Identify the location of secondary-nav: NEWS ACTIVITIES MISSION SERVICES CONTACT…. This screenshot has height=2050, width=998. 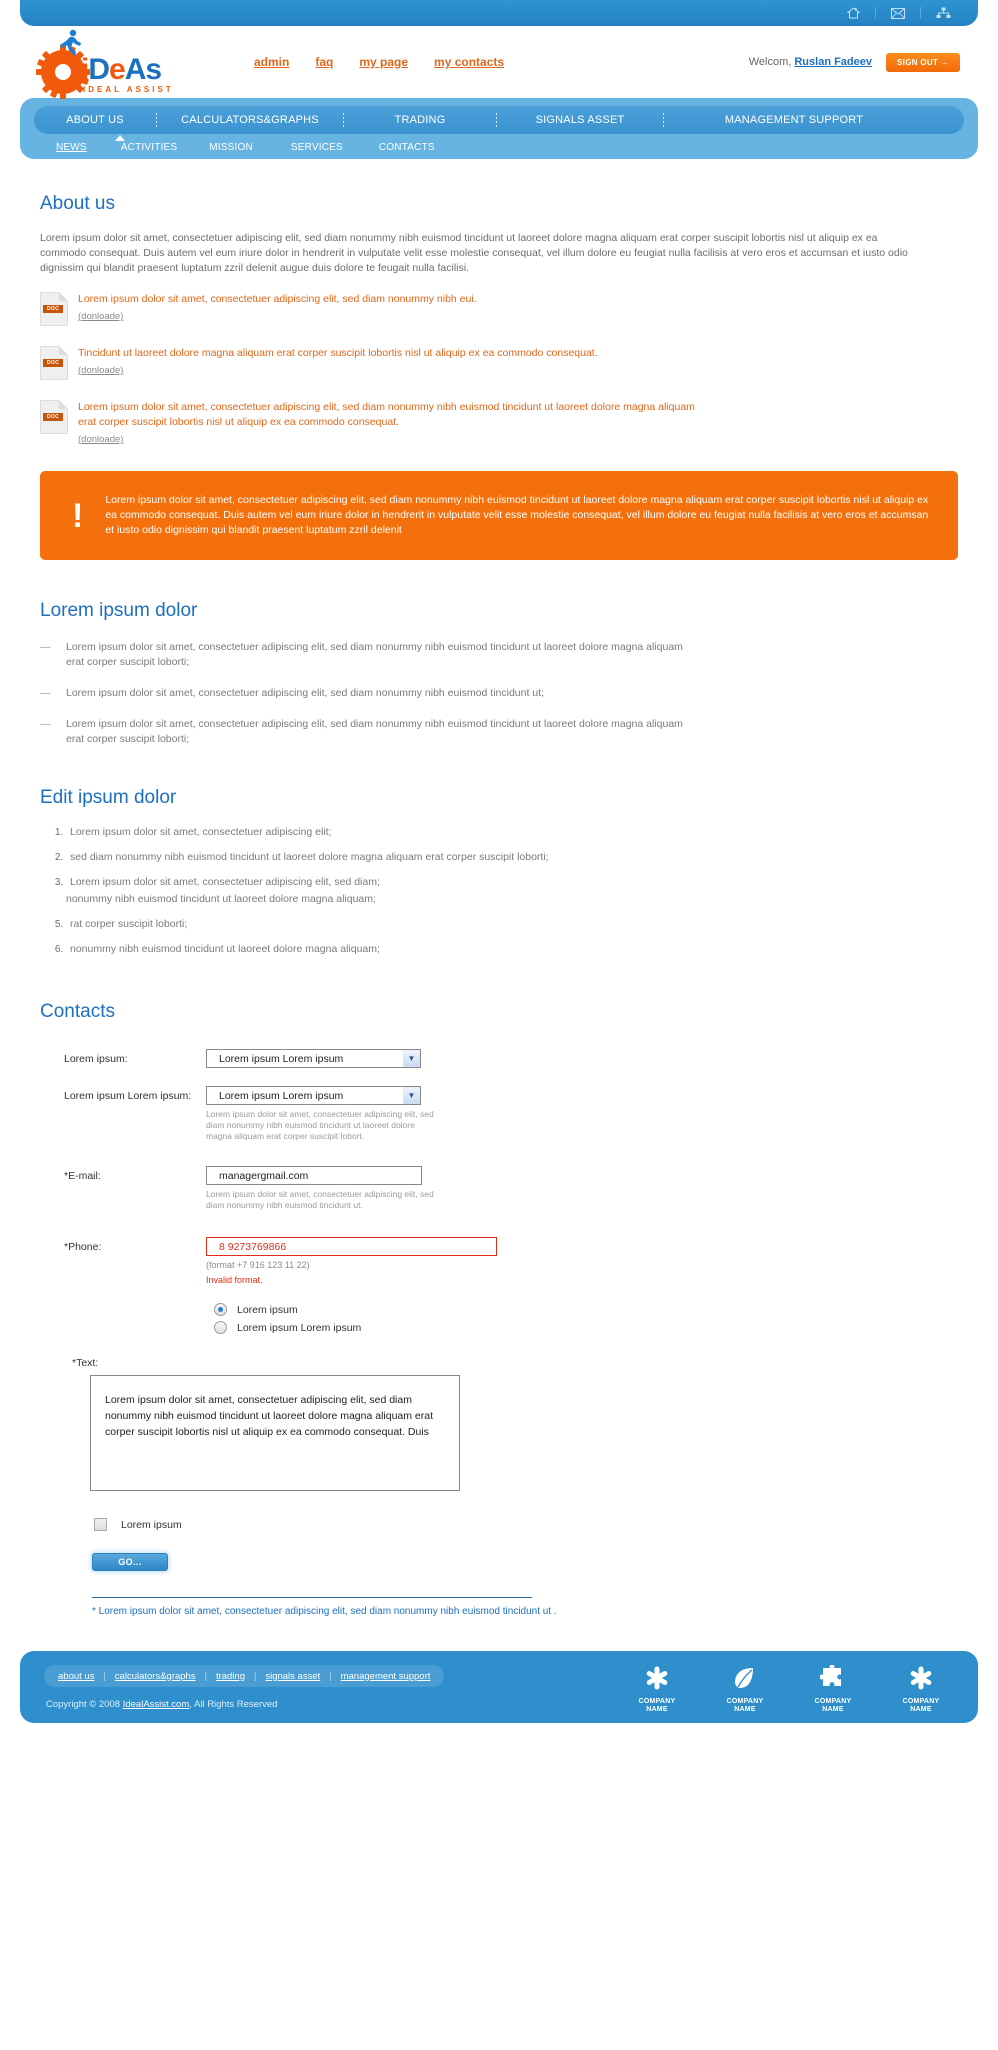
(517, 147).